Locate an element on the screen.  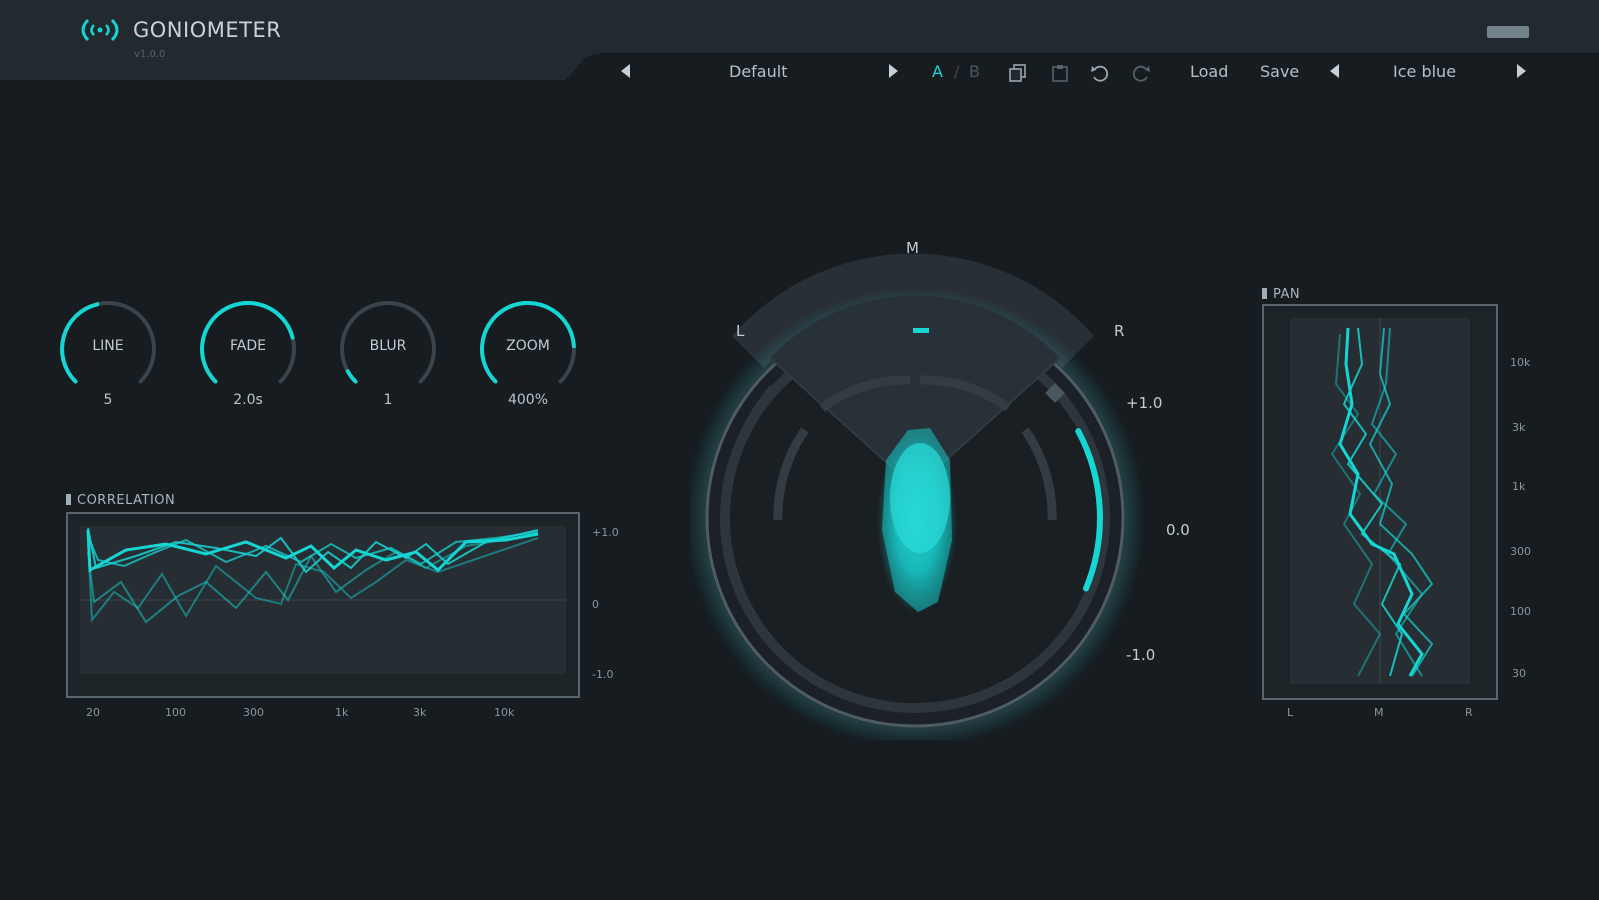
pan-panel is located at coordinates (1382, 506).